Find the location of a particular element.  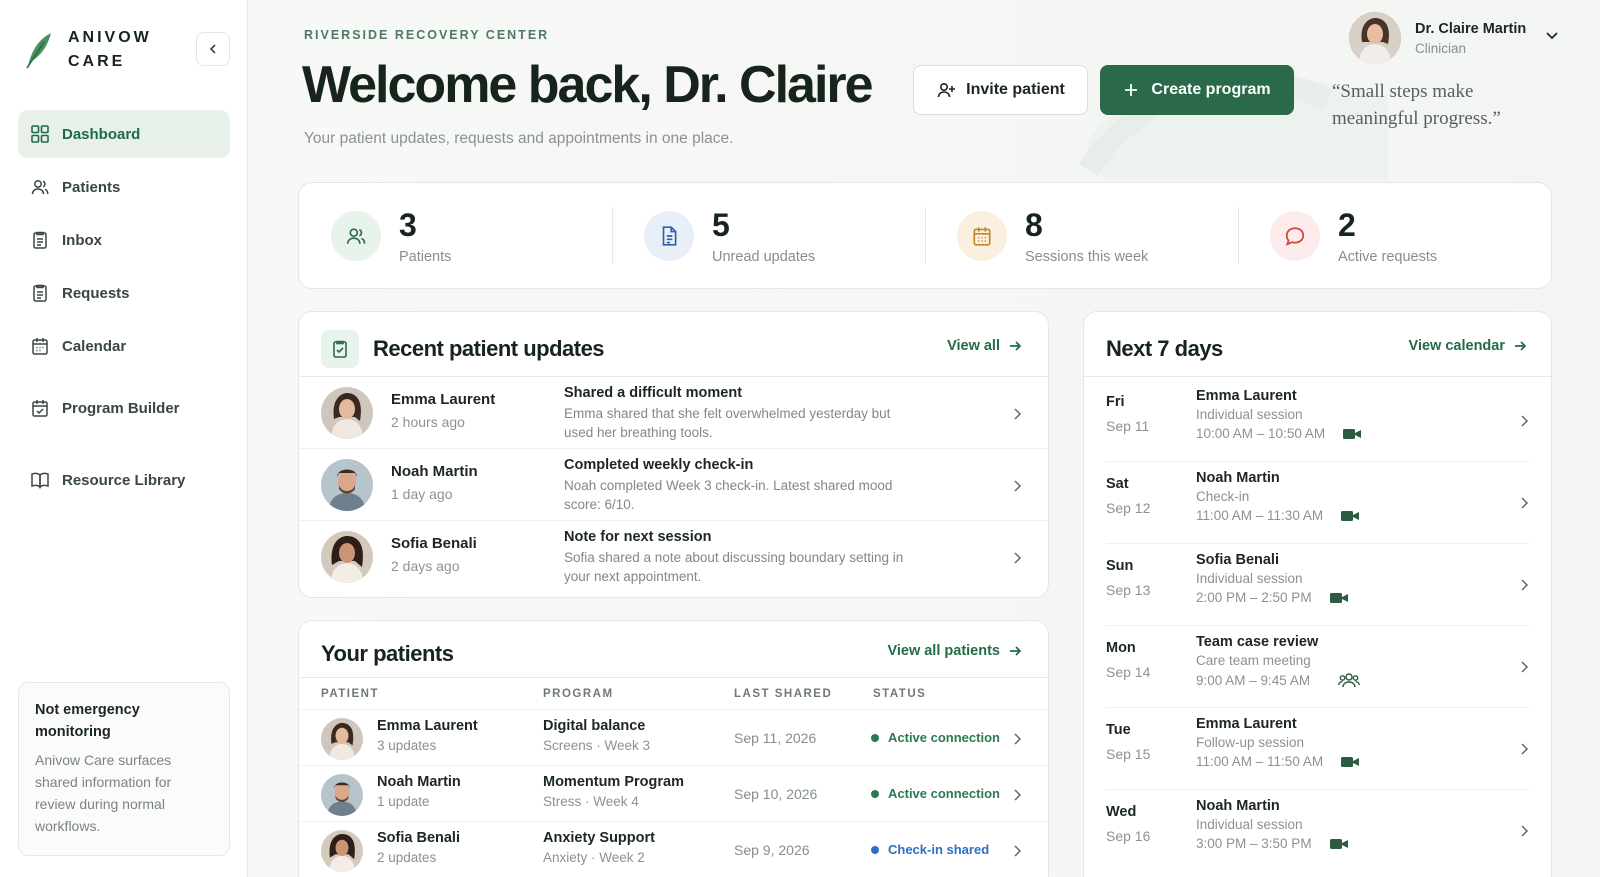

user-profile-menu: Dr. Claire Martin Clinician is located at coordinates (1437, 38).